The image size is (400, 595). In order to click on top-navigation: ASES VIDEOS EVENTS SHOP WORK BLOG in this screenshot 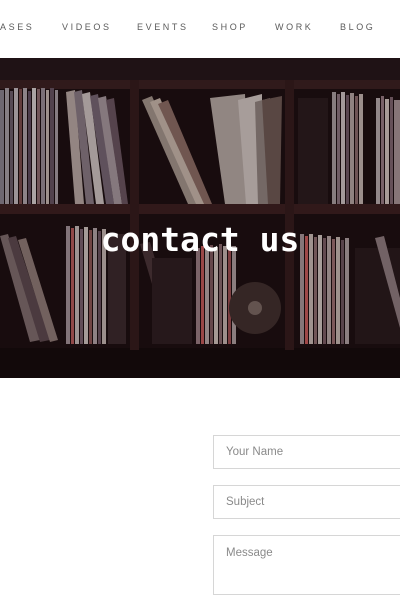, I will do `click(200, 29)`.